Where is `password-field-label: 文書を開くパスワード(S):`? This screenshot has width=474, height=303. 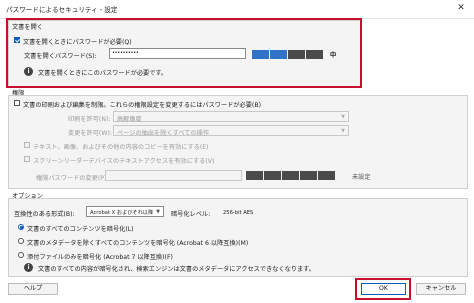 password-field-label: 文書を開くパスワード(S): is located at coordinates (60, 56).